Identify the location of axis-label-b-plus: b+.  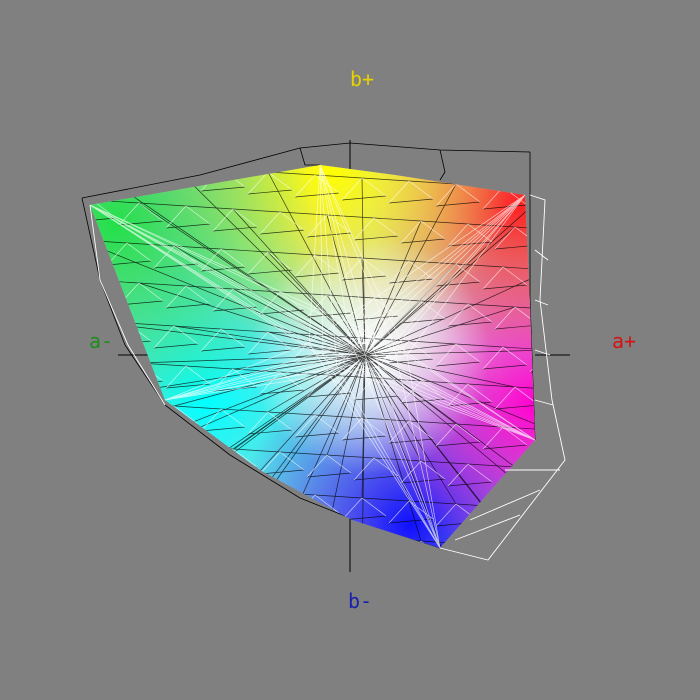
(362, 79).